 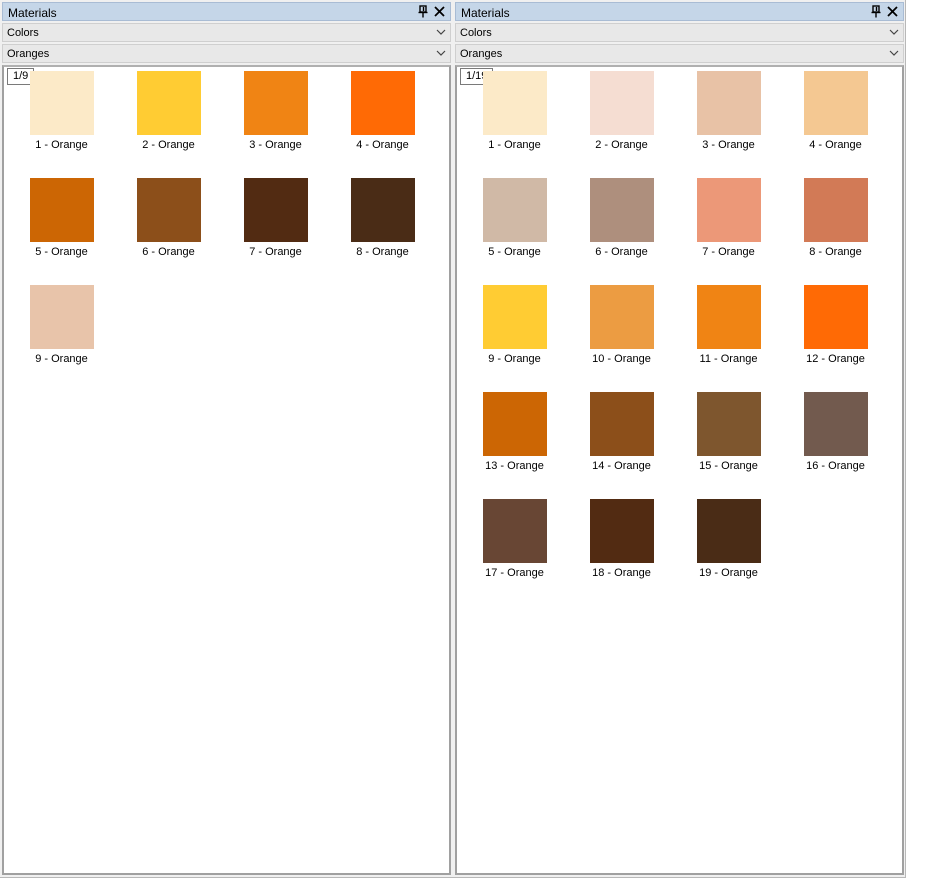 I want to click on swatch-label: 15 - Orange, so click(x=728, y=466).